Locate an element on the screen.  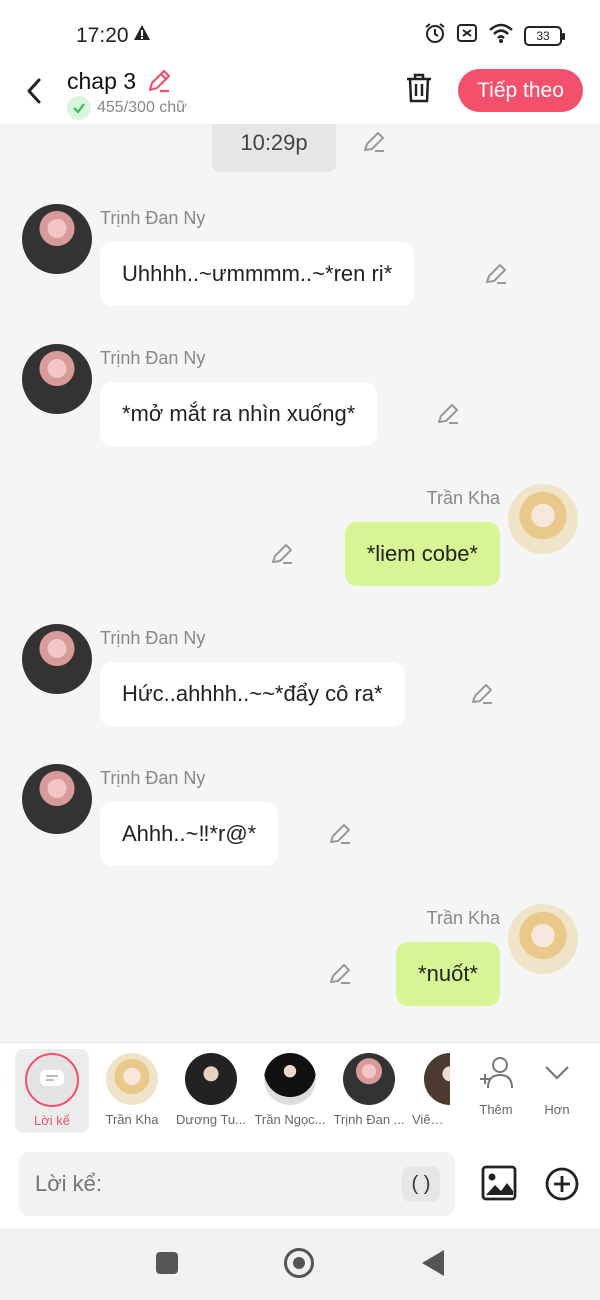
time-label: 10:29p is located at coordinates (274, 148).